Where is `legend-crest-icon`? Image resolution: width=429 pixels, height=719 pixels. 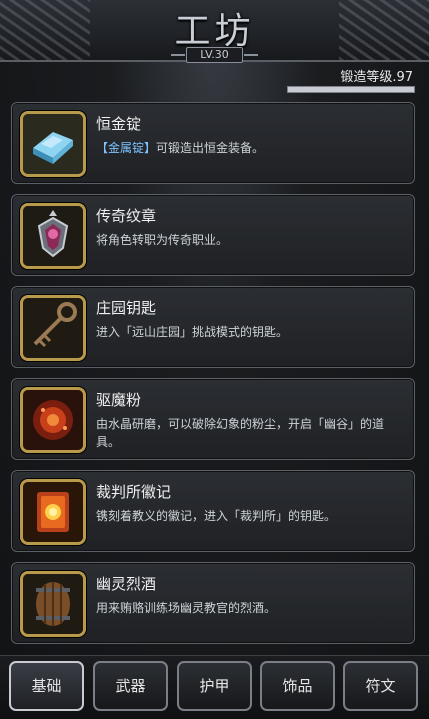 legend-crest-icon is located at coordinates (53, 236).